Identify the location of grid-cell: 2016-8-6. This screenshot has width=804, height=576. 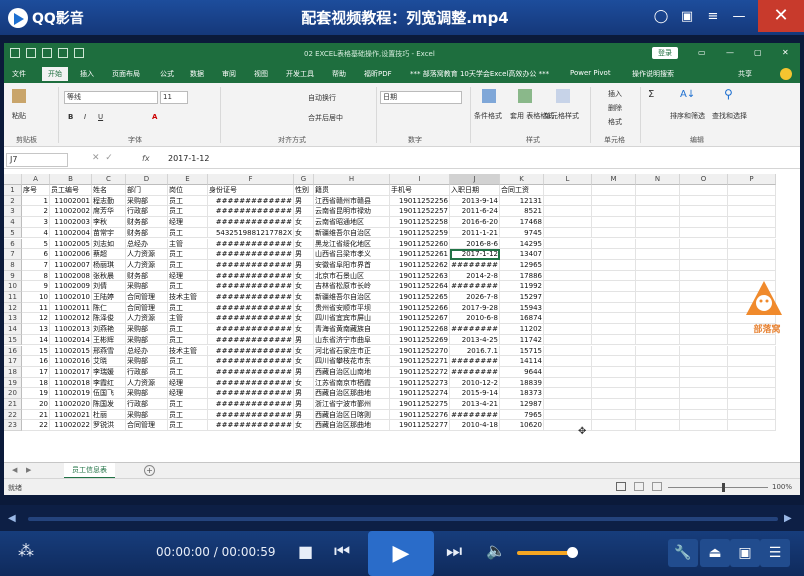
(475, 244).